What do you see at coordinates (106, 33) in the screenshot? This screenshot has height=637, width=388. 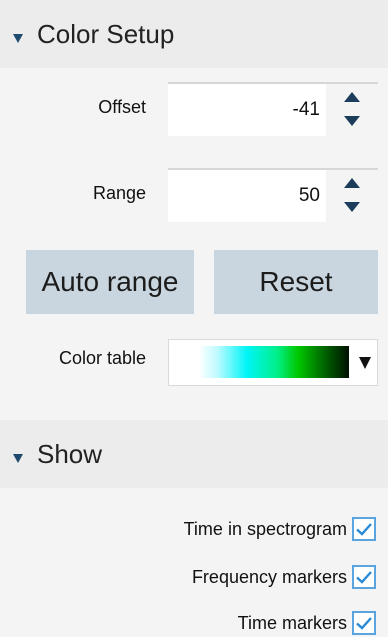 I see `color-setup-title: Color Setup` at bounding box center [106, 33].